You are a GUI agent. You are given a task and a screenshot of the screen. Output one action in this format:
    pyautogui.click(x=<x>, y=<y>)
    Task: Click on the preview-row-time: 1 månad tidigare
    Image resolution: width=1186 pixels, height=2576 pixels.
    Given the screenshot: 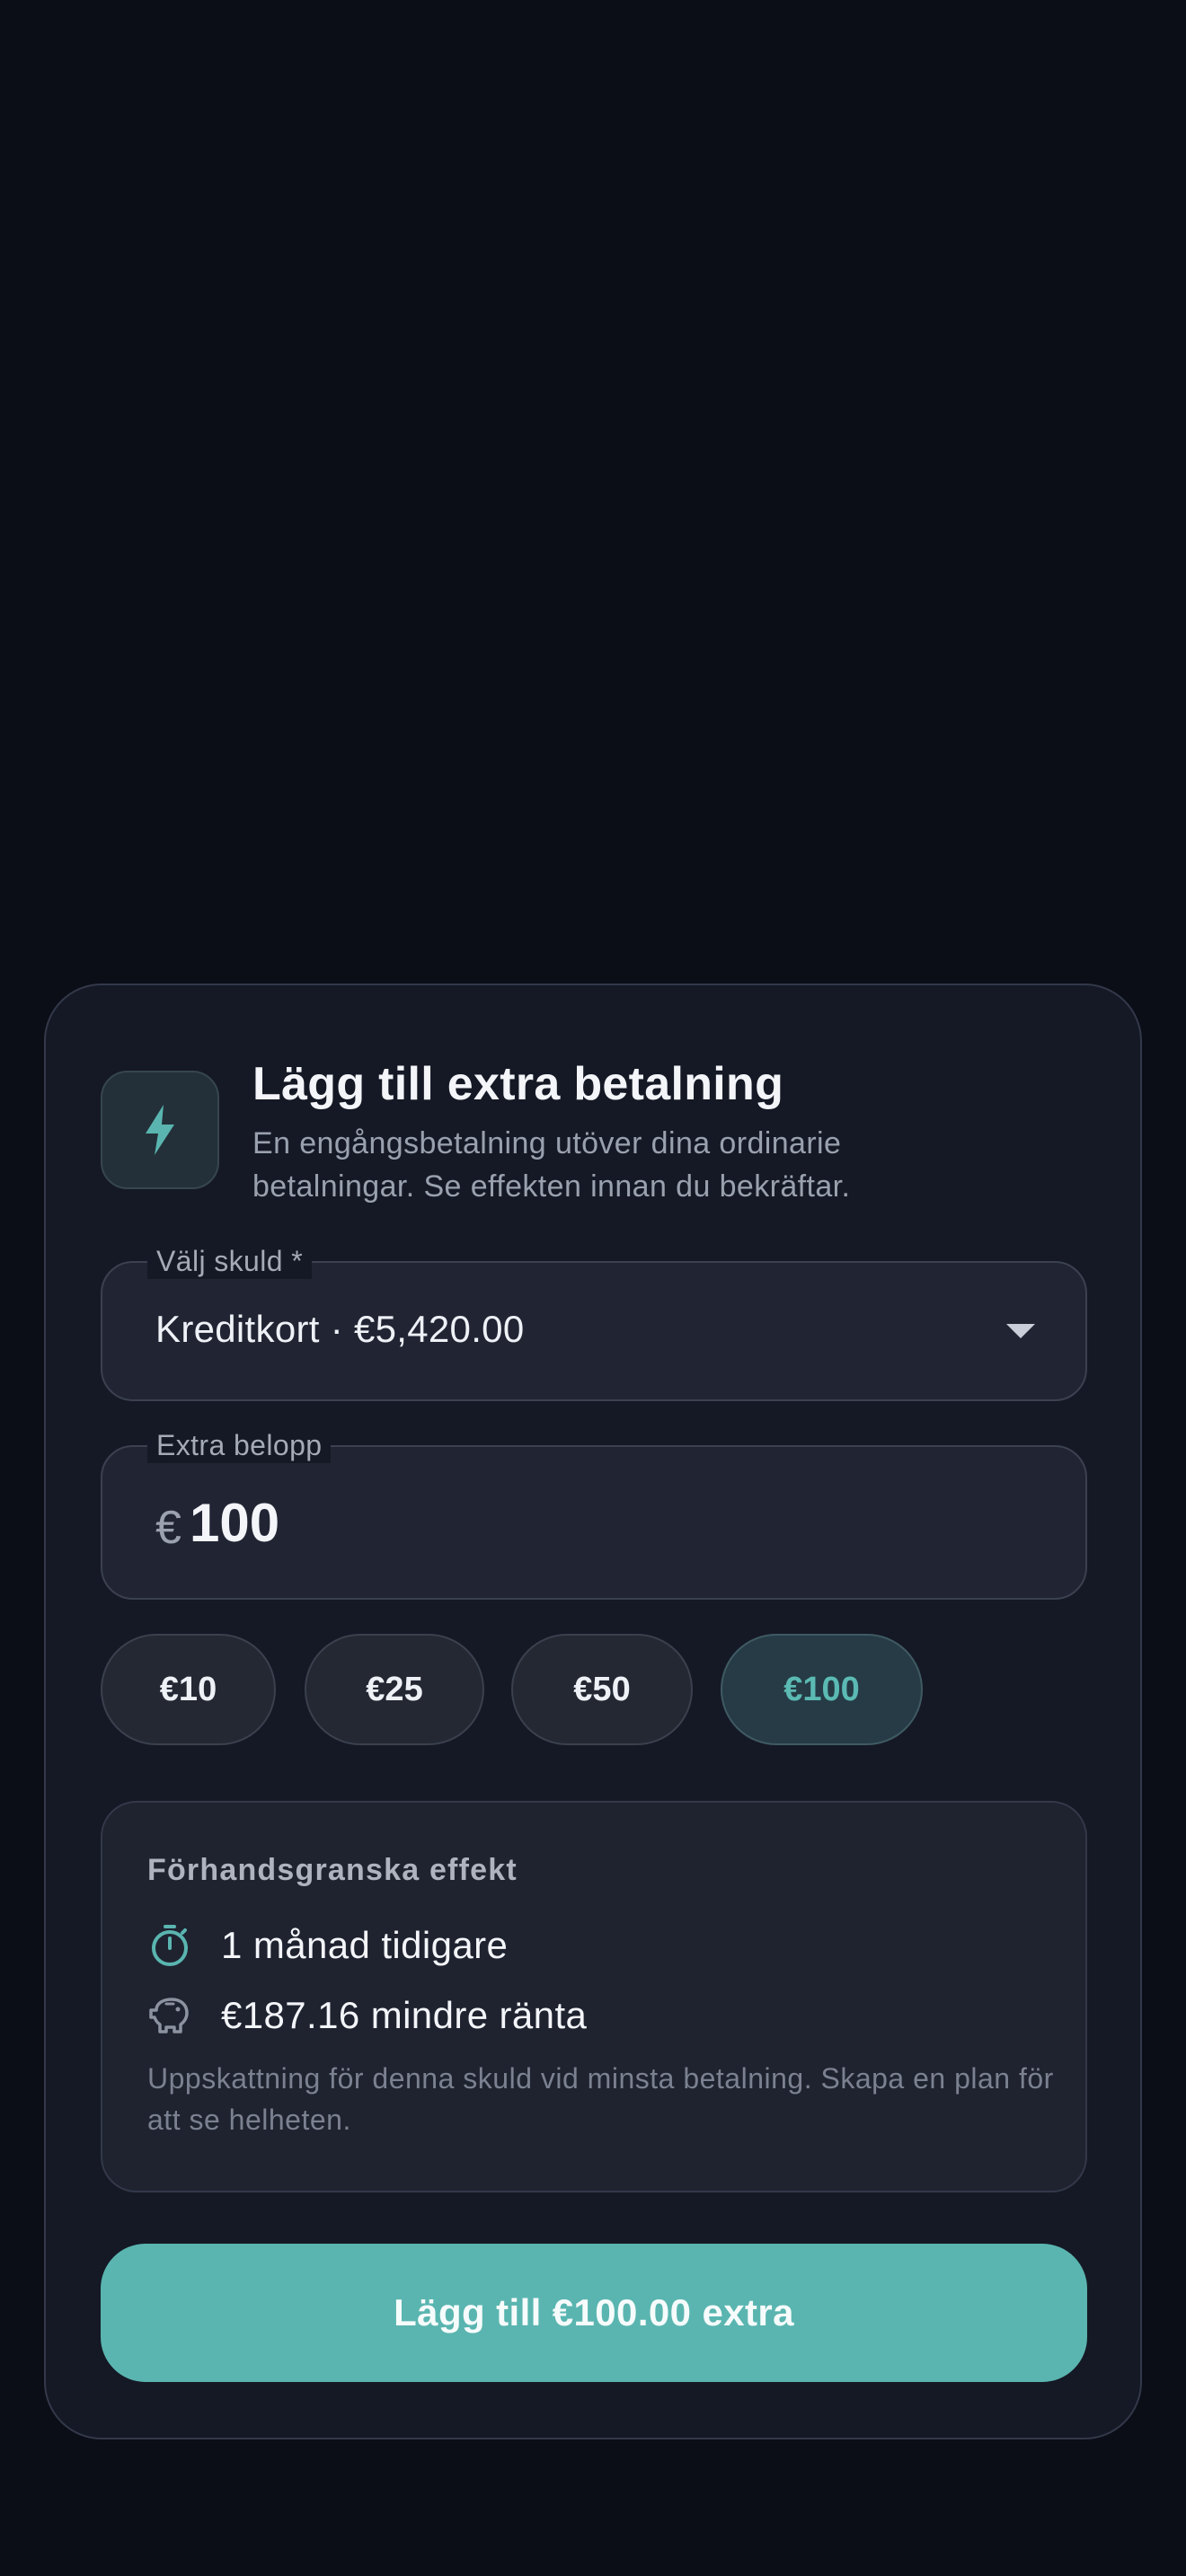 What is the action you would take?
    pyautogui.click(x=327, y=1946)
    